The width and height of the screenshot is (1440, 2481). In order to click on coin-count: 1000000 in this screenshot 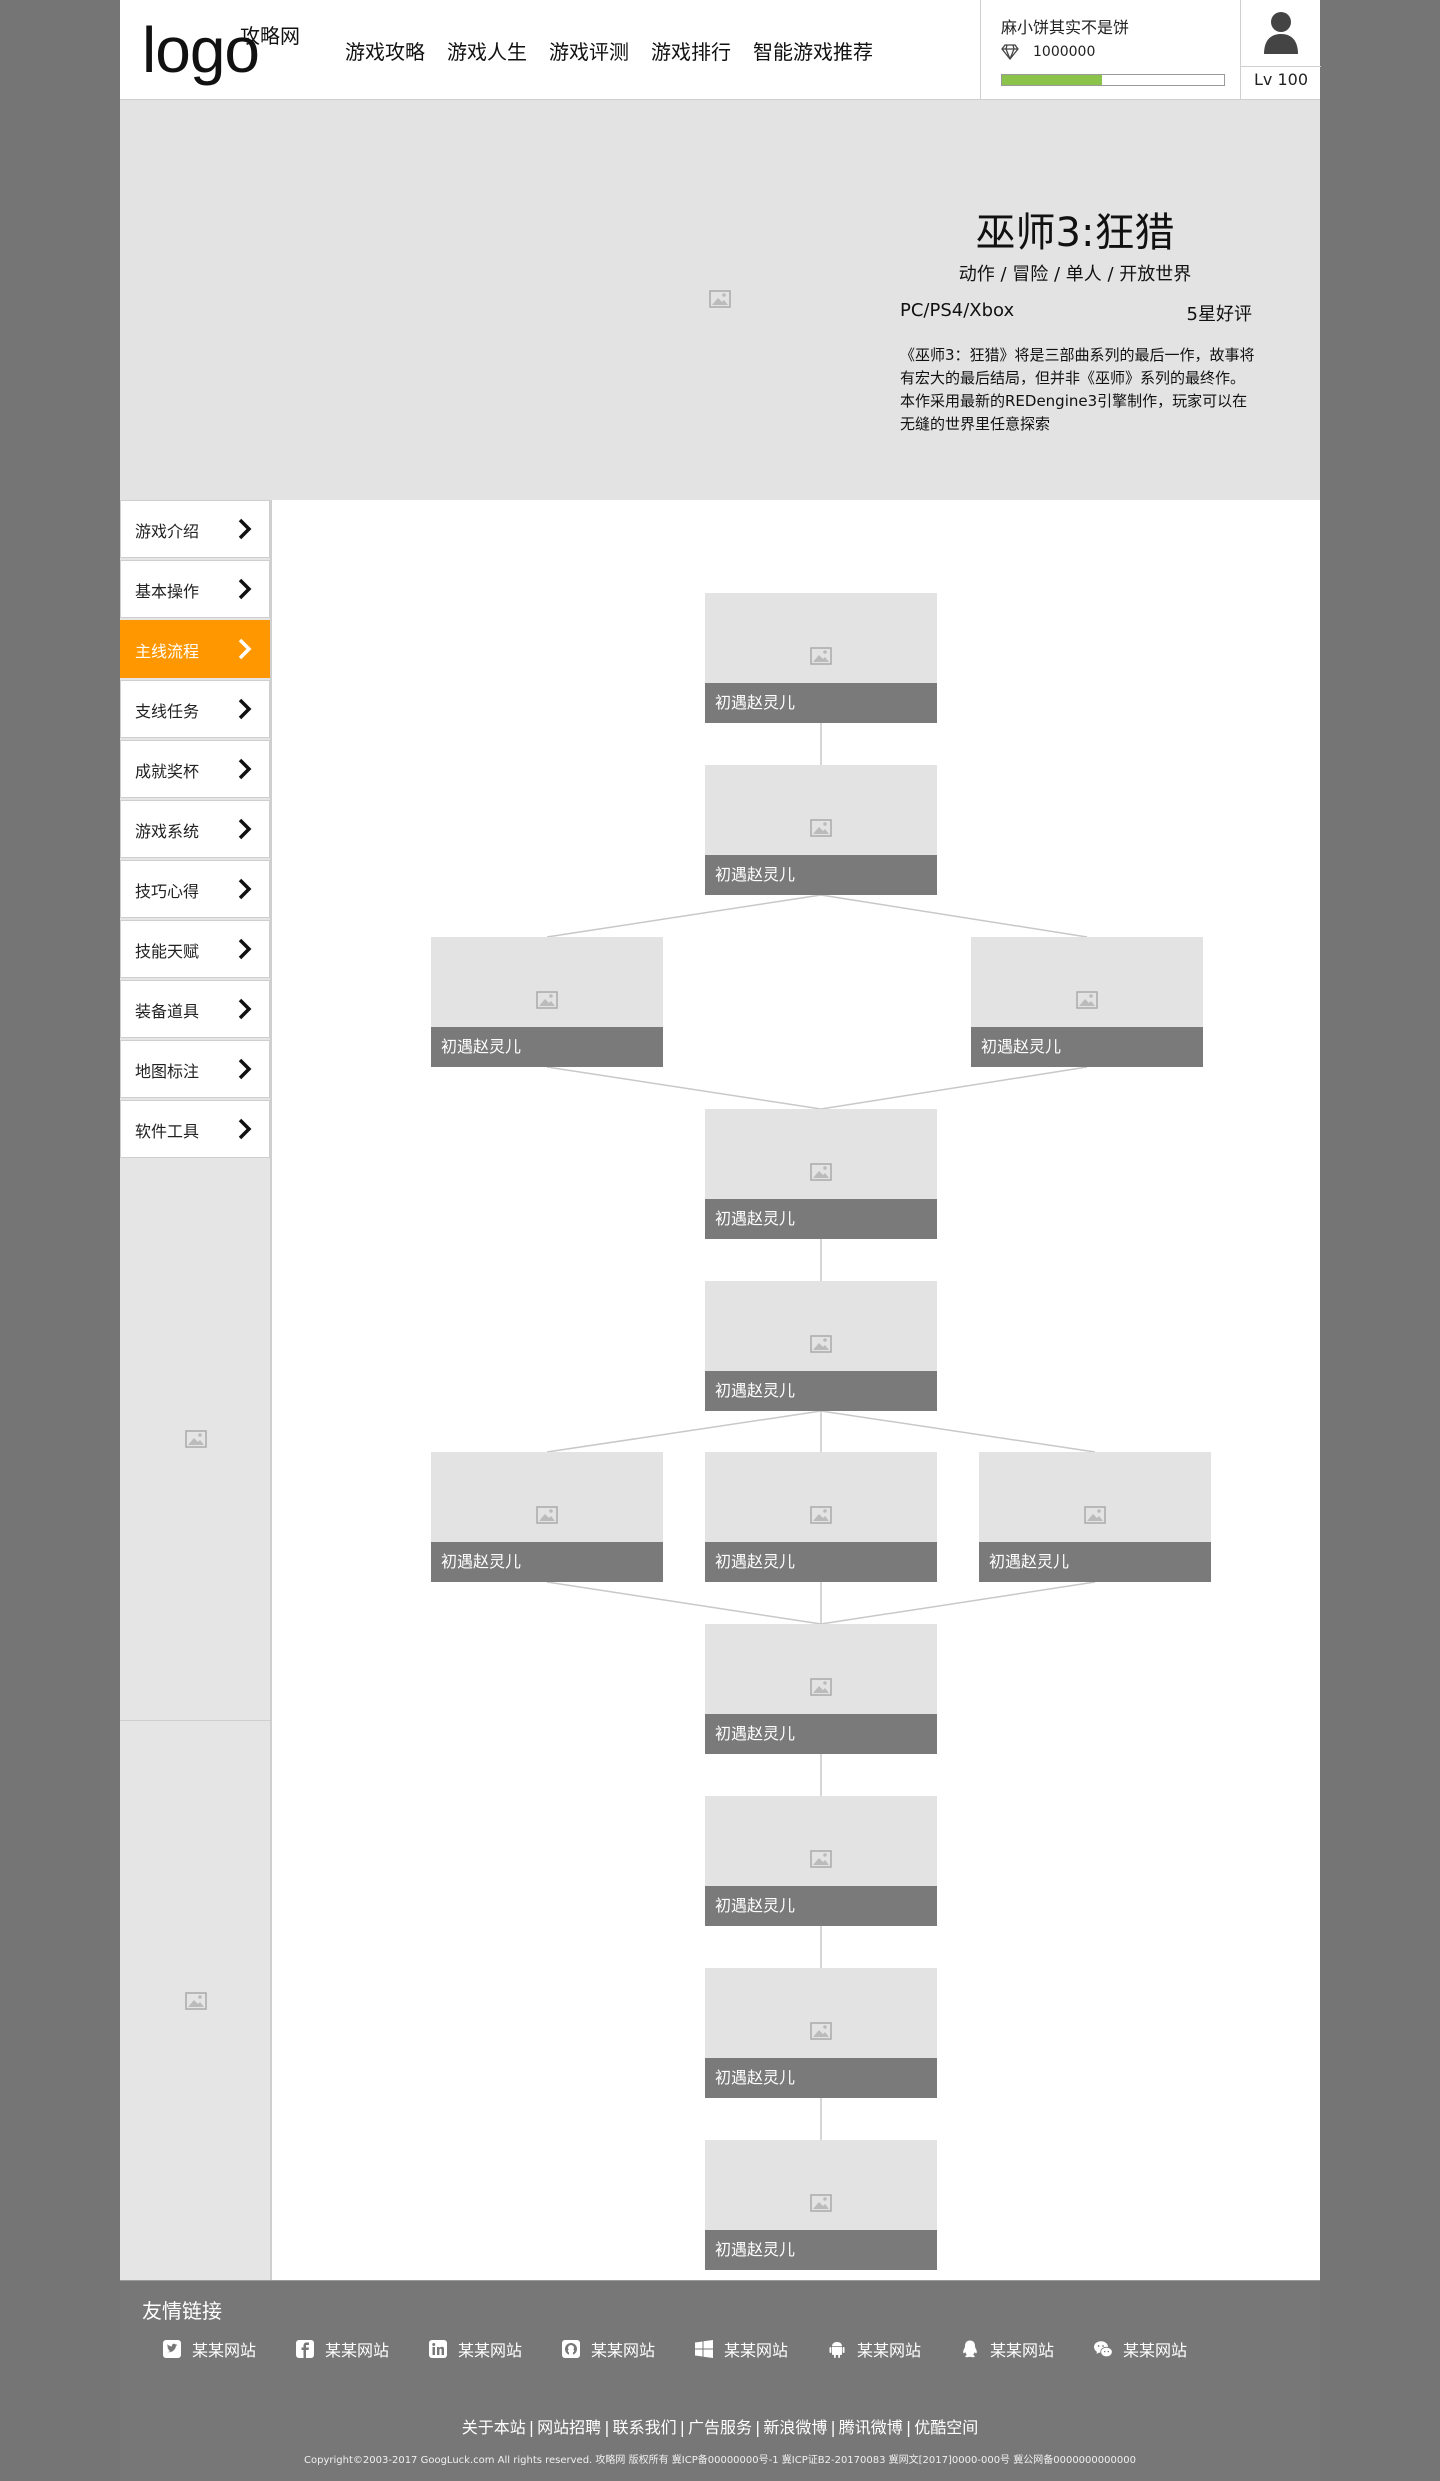, I will do `click(1064, 52)`.